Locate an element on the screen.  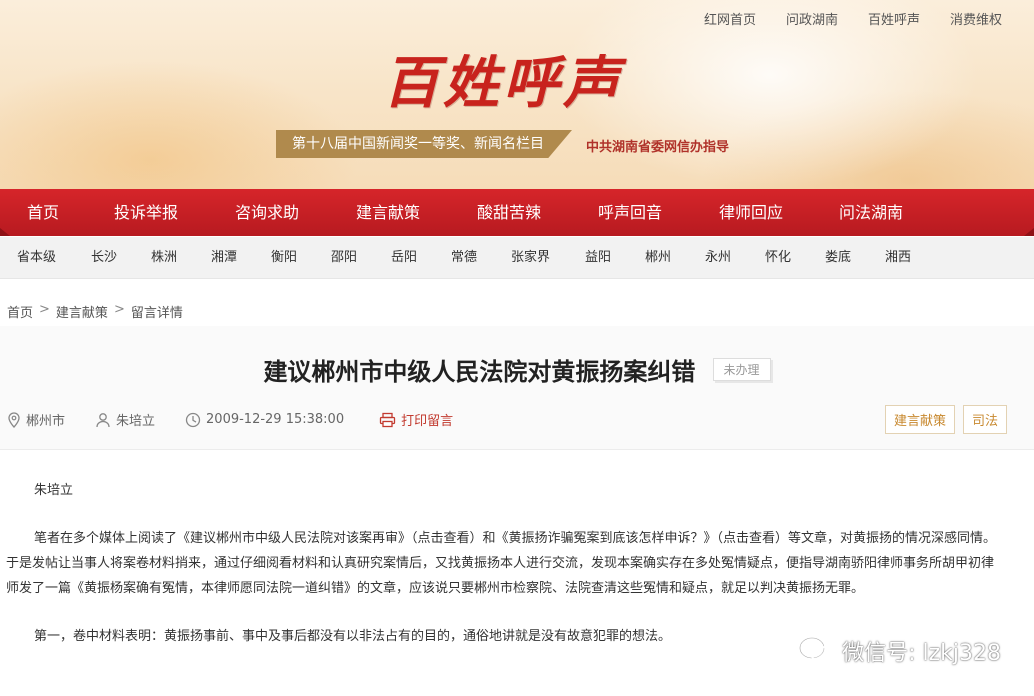
article-title-row: 建议郴州市中级人民法院对黄振扬案纠错 未办理 is located at coordinates (517, 369).